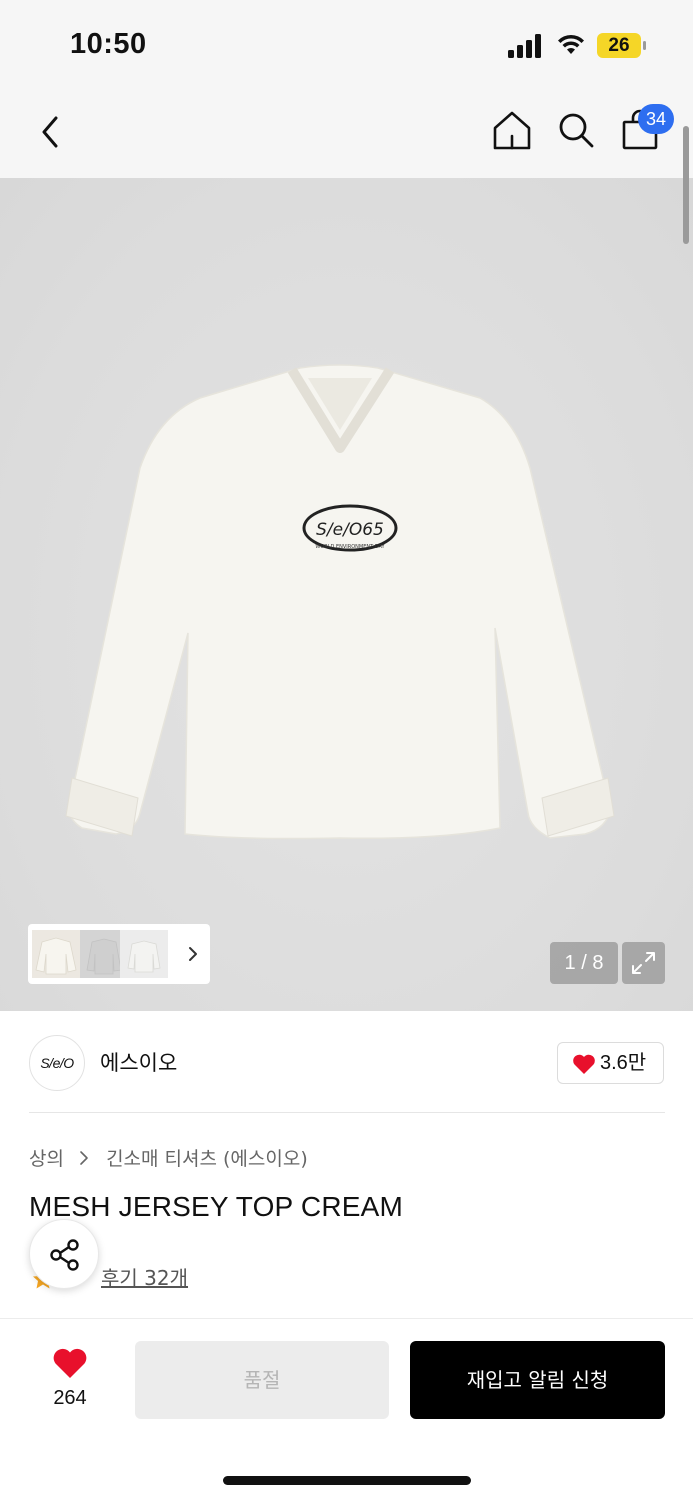 Image resolution: width=693 pixels, height=1500 pixels. I want to click on soldout-button: 품절, so click(262, 1380).